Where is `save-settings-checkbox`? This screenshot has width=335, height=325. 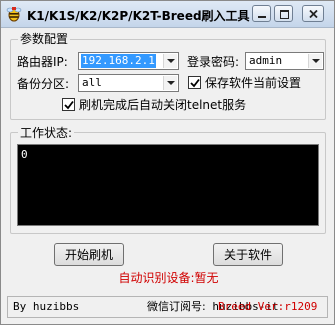
save-settings-checkbox is located at coordinates (194, 82).